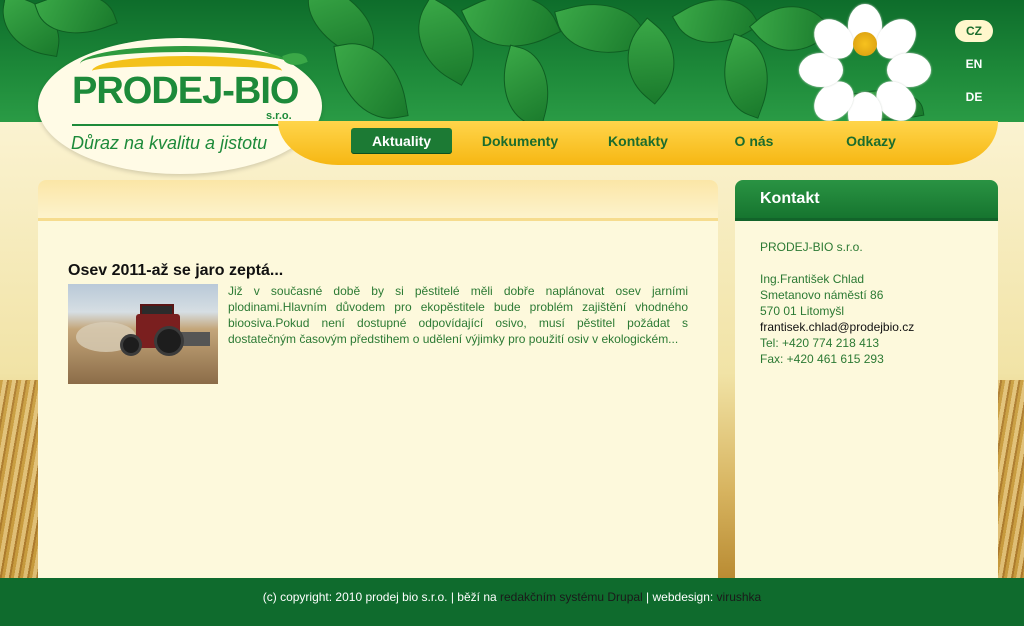 The image size is (1024, 626). Describe the element at coordinates (754, 141) in the screenshot. I see `nav-o-nas: O nás` at that location.